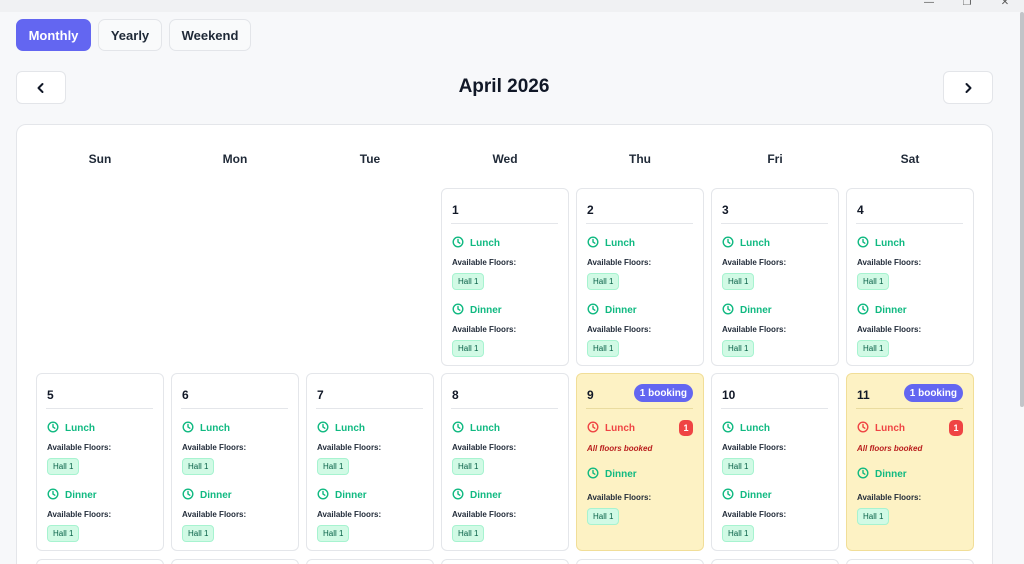 Image resolution: width=1024 pixels, height=564 pixels. I want to click on tab-yearly: Yearly, so click(130, 35).